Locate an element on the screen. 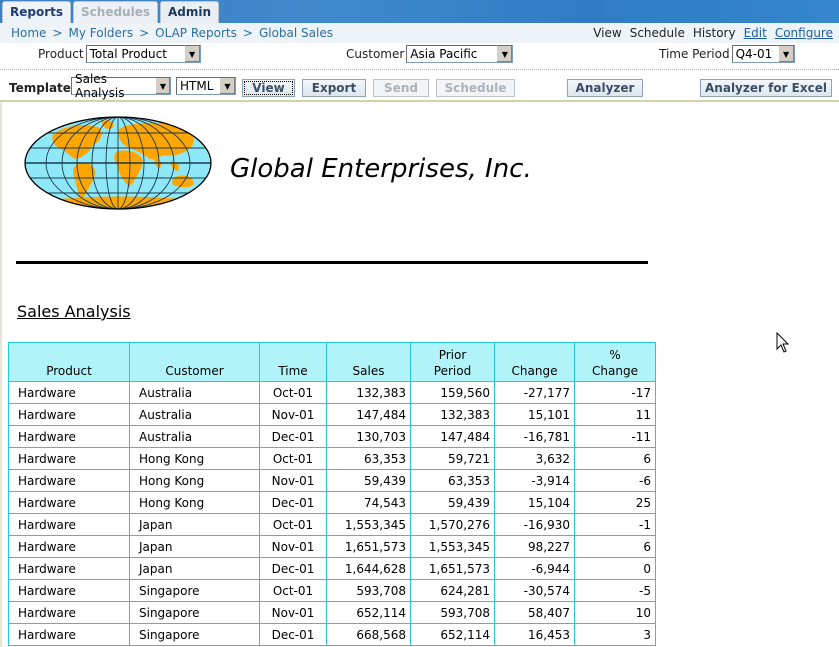 This screenshot has height=647, width=839. col-header-prior-period: Prior Period is located at coordinates (452, 362).